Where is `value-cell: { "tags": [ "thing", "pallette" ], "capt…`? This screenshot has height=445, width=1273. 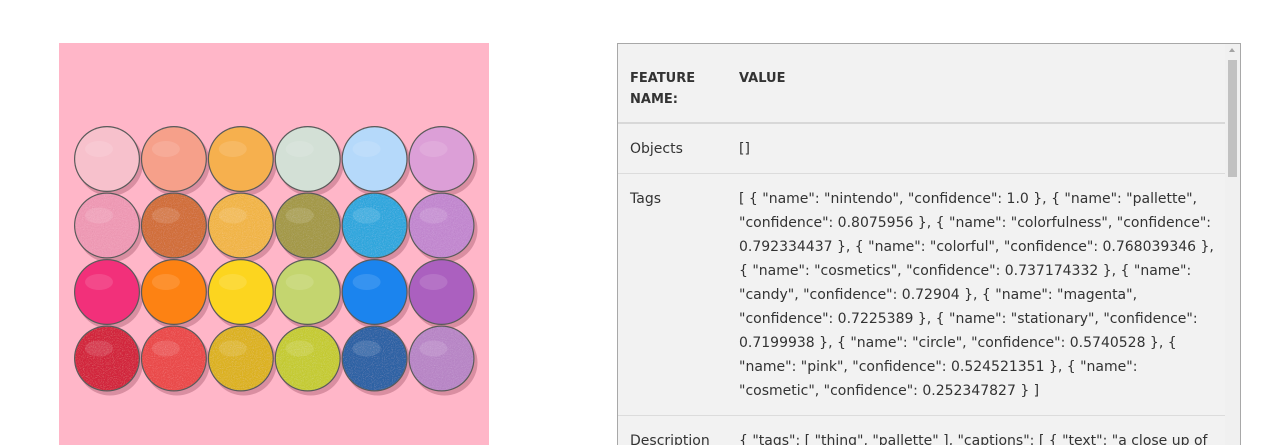
value-cell: { "tags": [ "thing", "pallette" ], "capt… is located at coordinates (976, 430).